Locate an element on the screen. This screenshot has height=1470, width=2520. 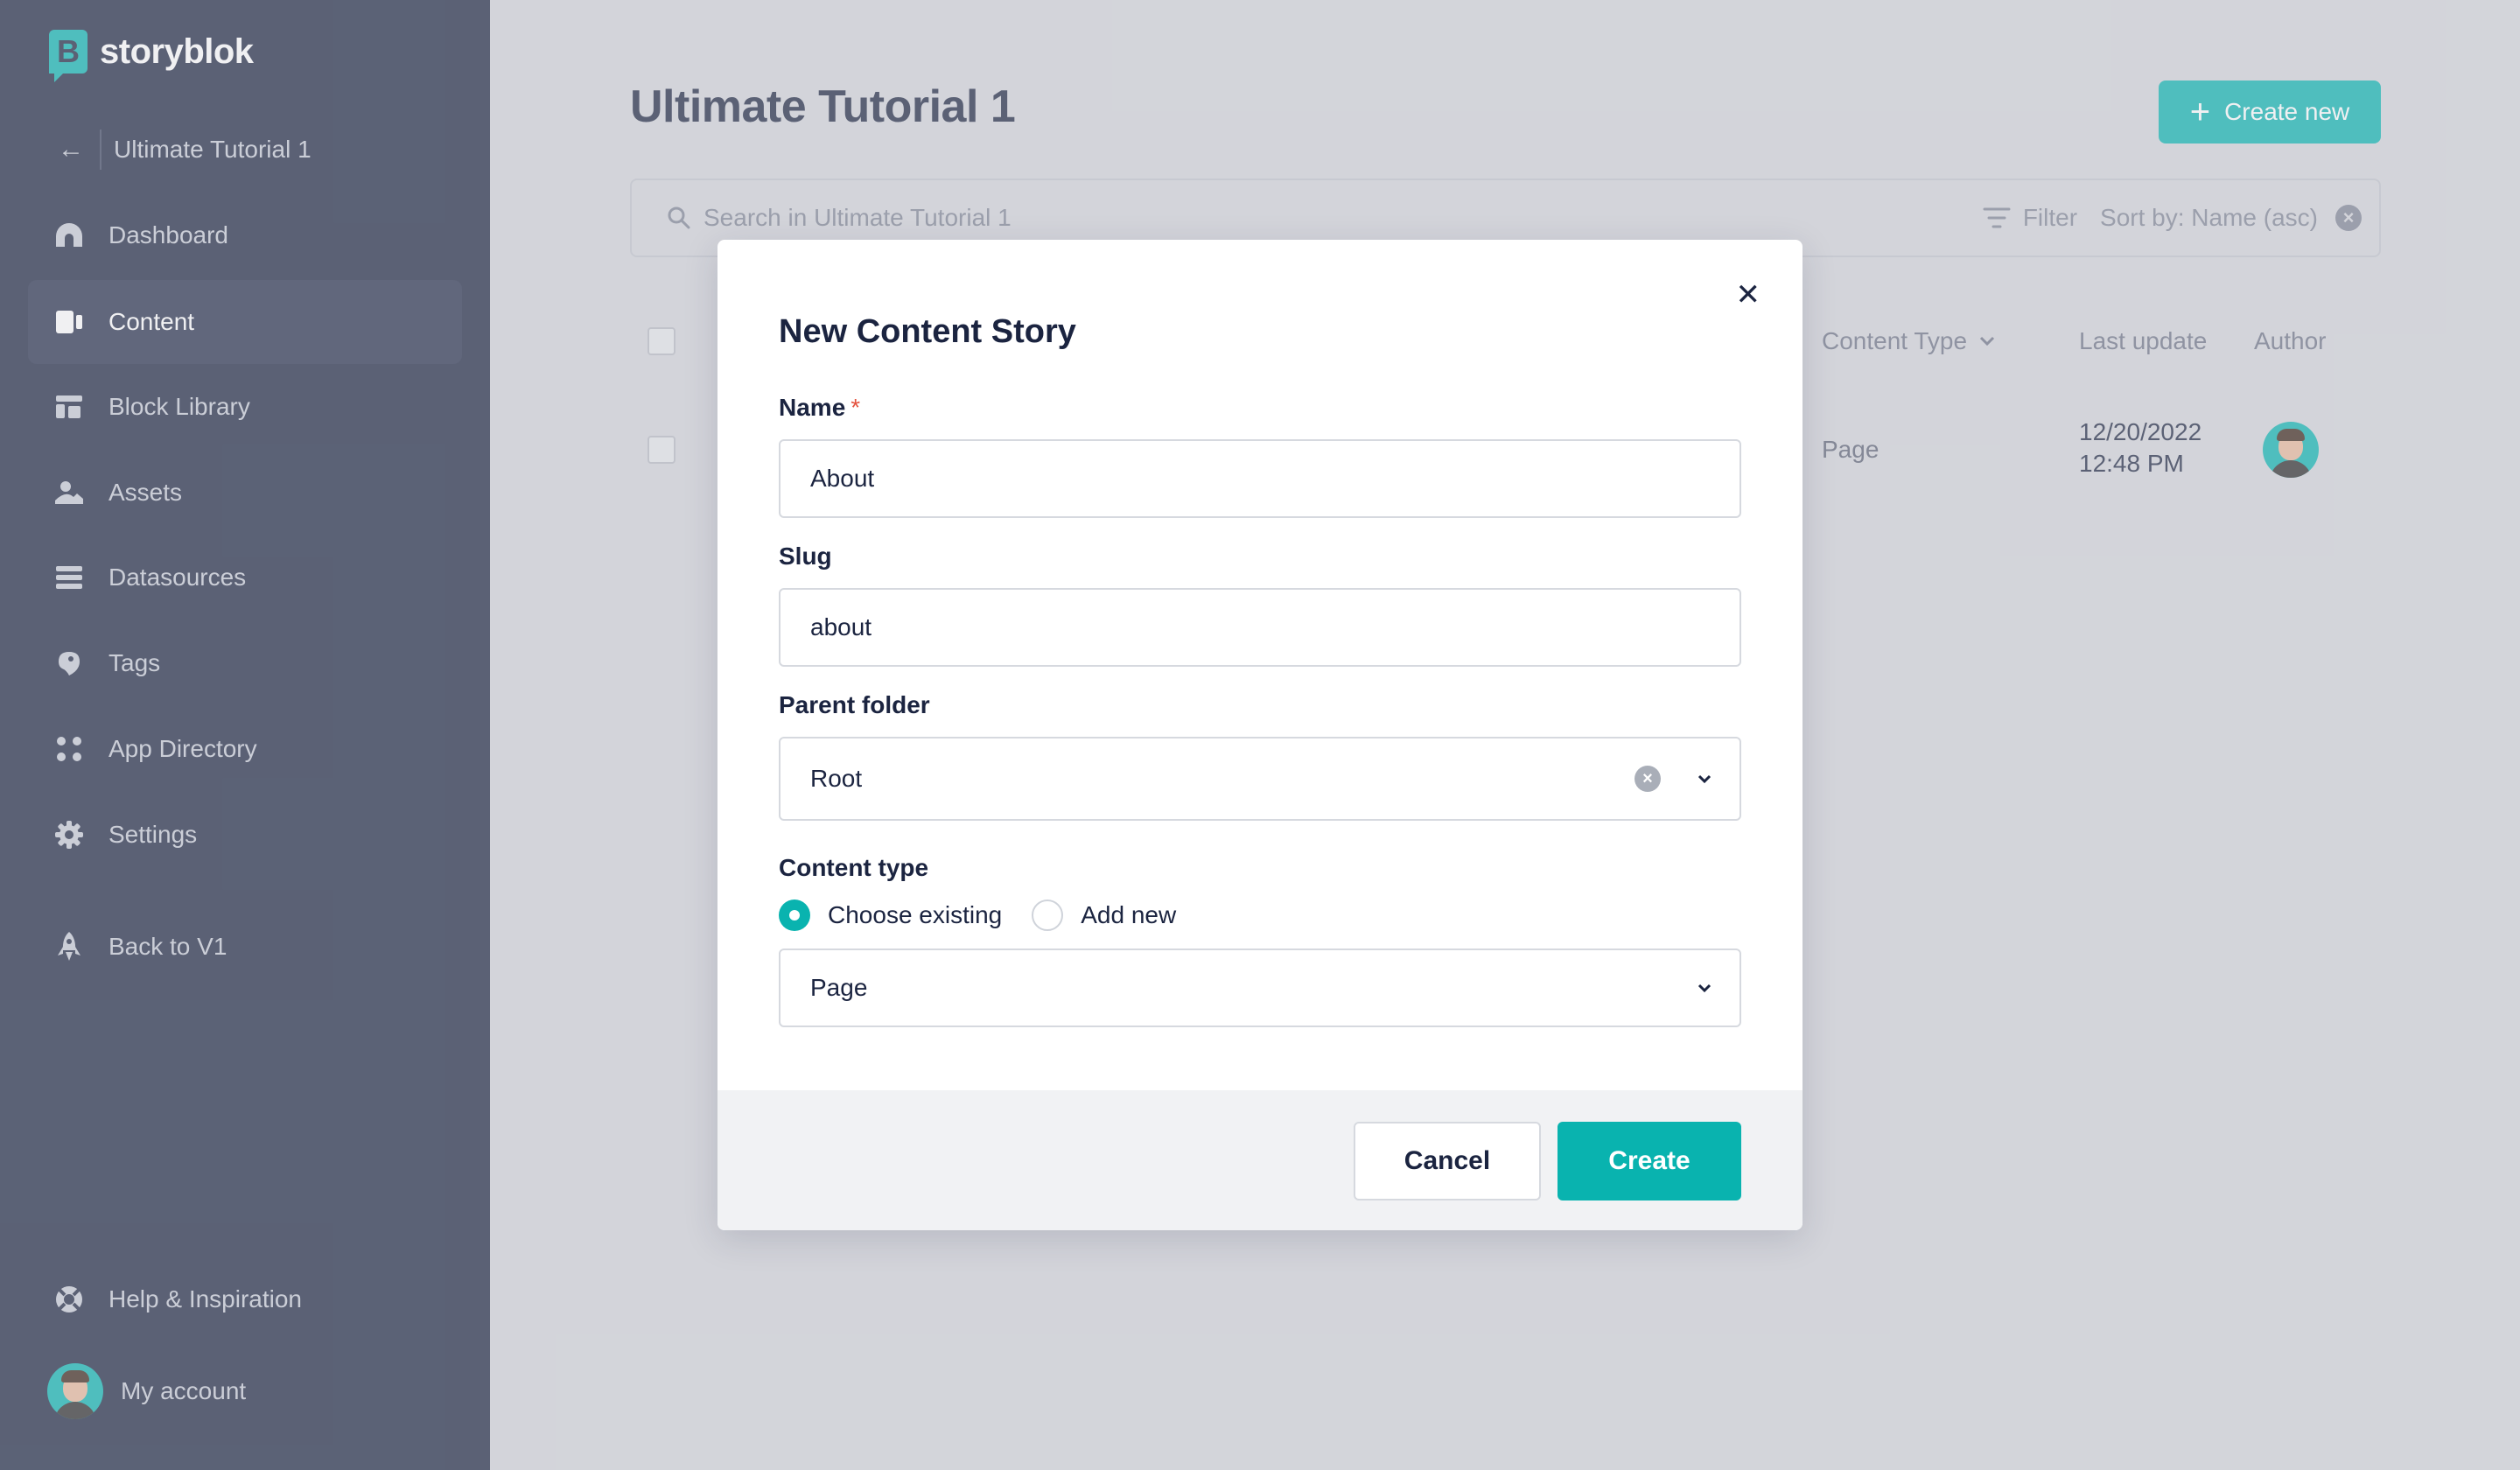
radio-choose-existing-label: Choose existing is located at coordinates (915, 915).